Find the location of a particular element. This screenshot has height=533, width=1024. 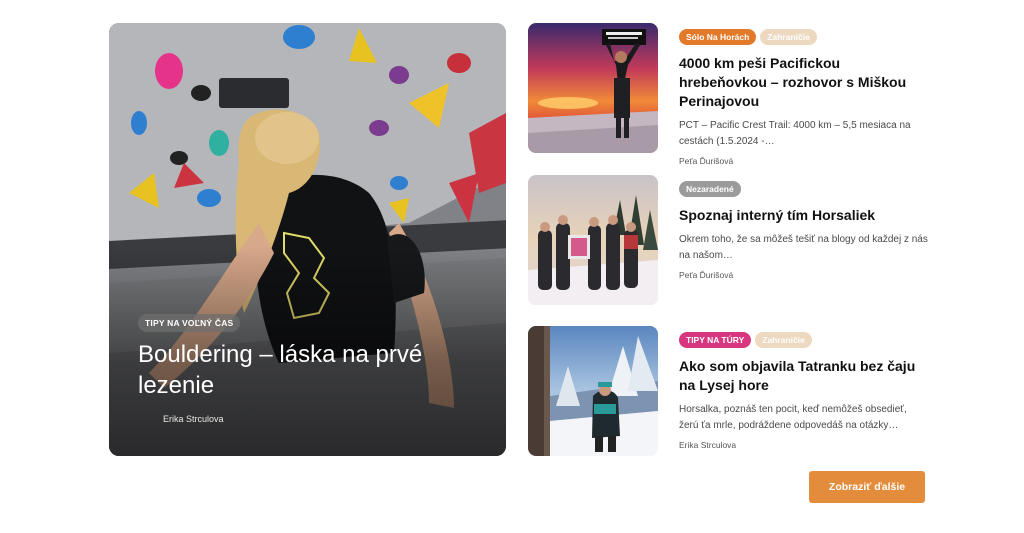

category-chip: Sólo Na Horách is located at coordinates (718, 37).